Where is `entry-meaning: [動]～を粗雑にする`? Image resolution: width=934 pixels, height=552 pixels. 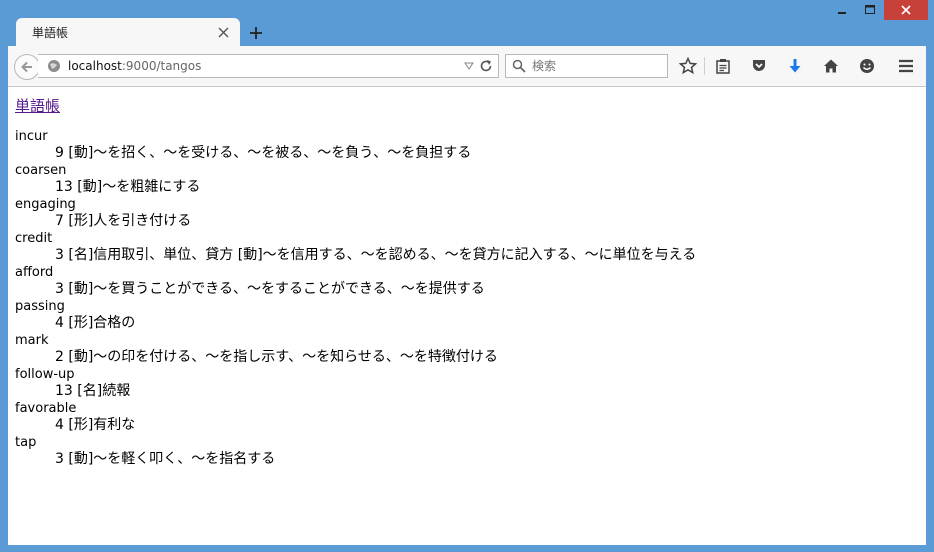
entry-meaning: [動]～を粗雑にする is located at coordinates (139, 187).